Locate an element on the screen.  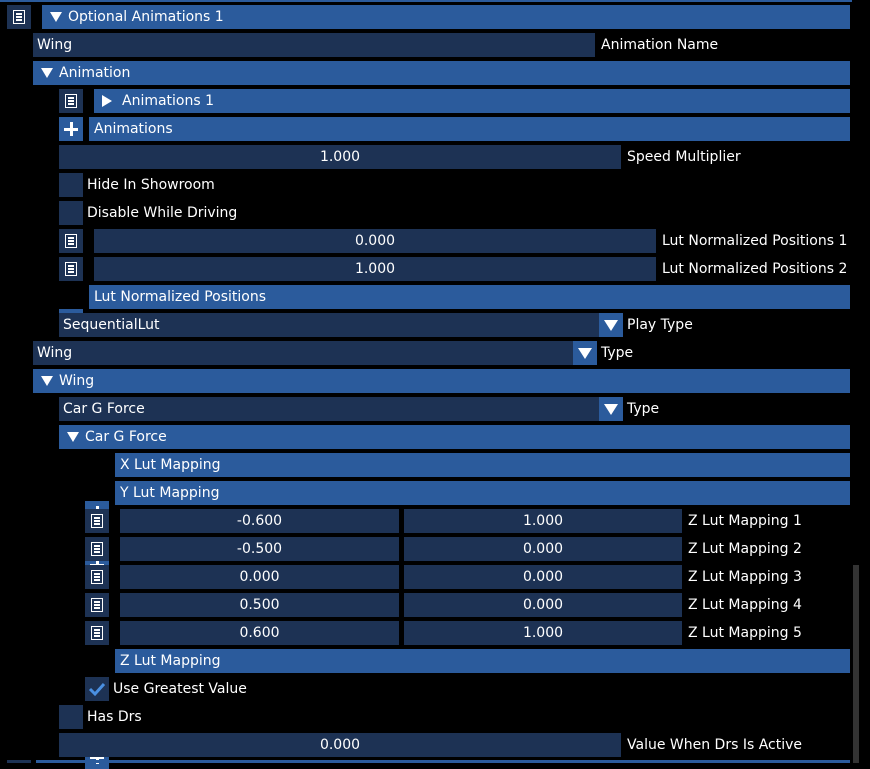
scrollbar-thumb is located at coordinates (856, 664).